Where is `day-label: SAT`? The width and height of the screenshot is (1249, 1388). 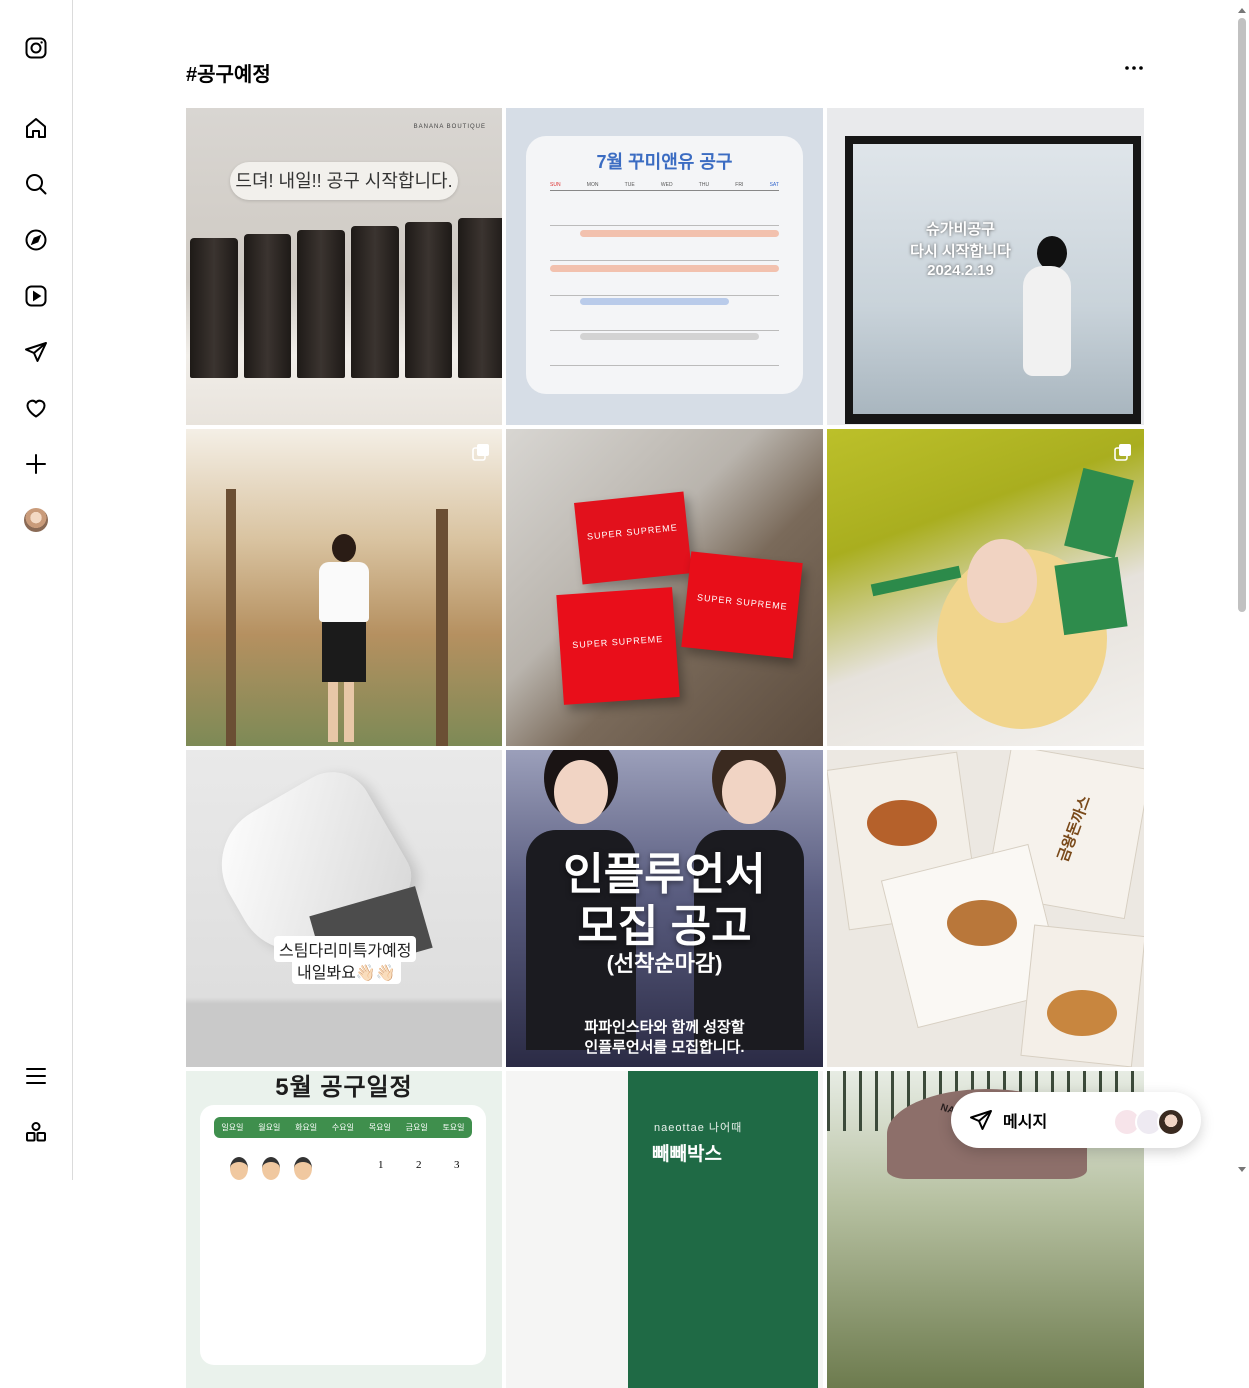 day-label: SAT is located at coordinates (774, 185).